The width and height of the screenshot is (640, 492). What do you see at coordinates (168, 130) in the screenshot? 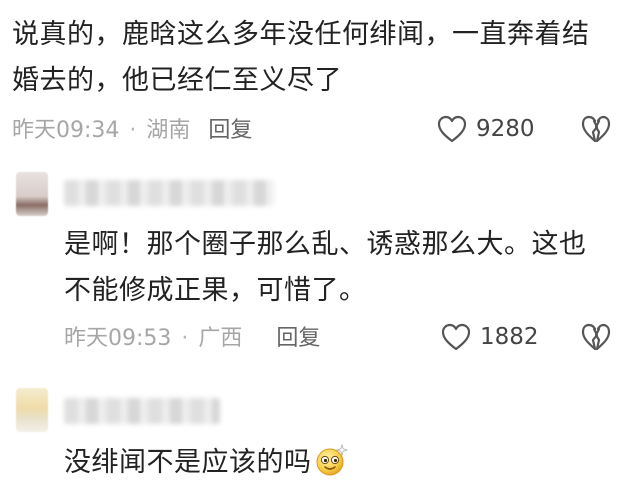
I see `comment-location: 湖南` at bounding box center [168, 130].